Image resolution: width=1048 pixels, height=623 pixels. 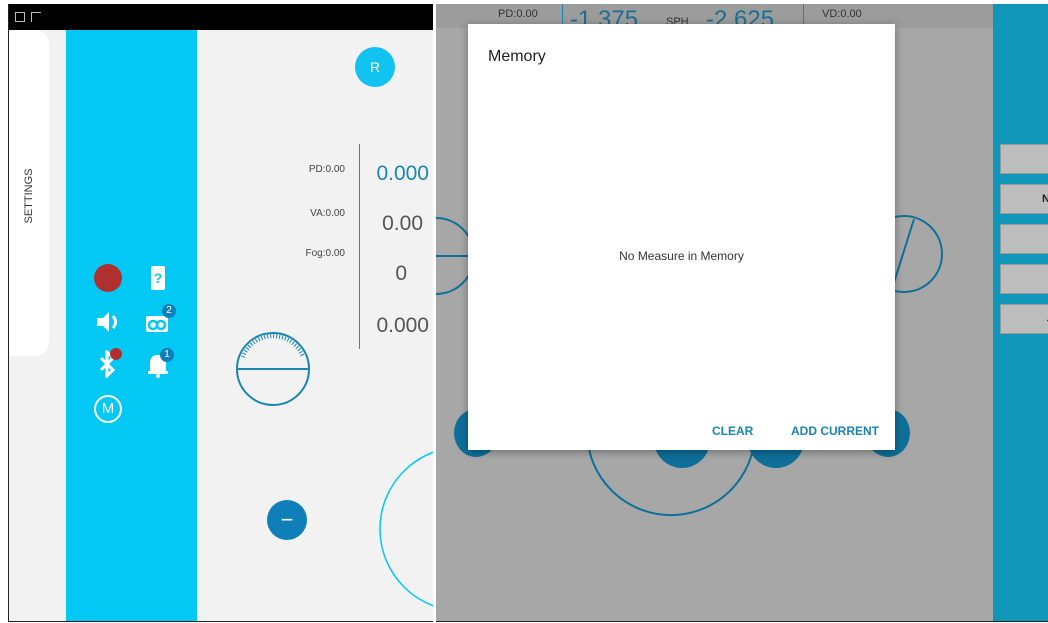 I want to click on right-dial-bg, so click(x=917, y=254).